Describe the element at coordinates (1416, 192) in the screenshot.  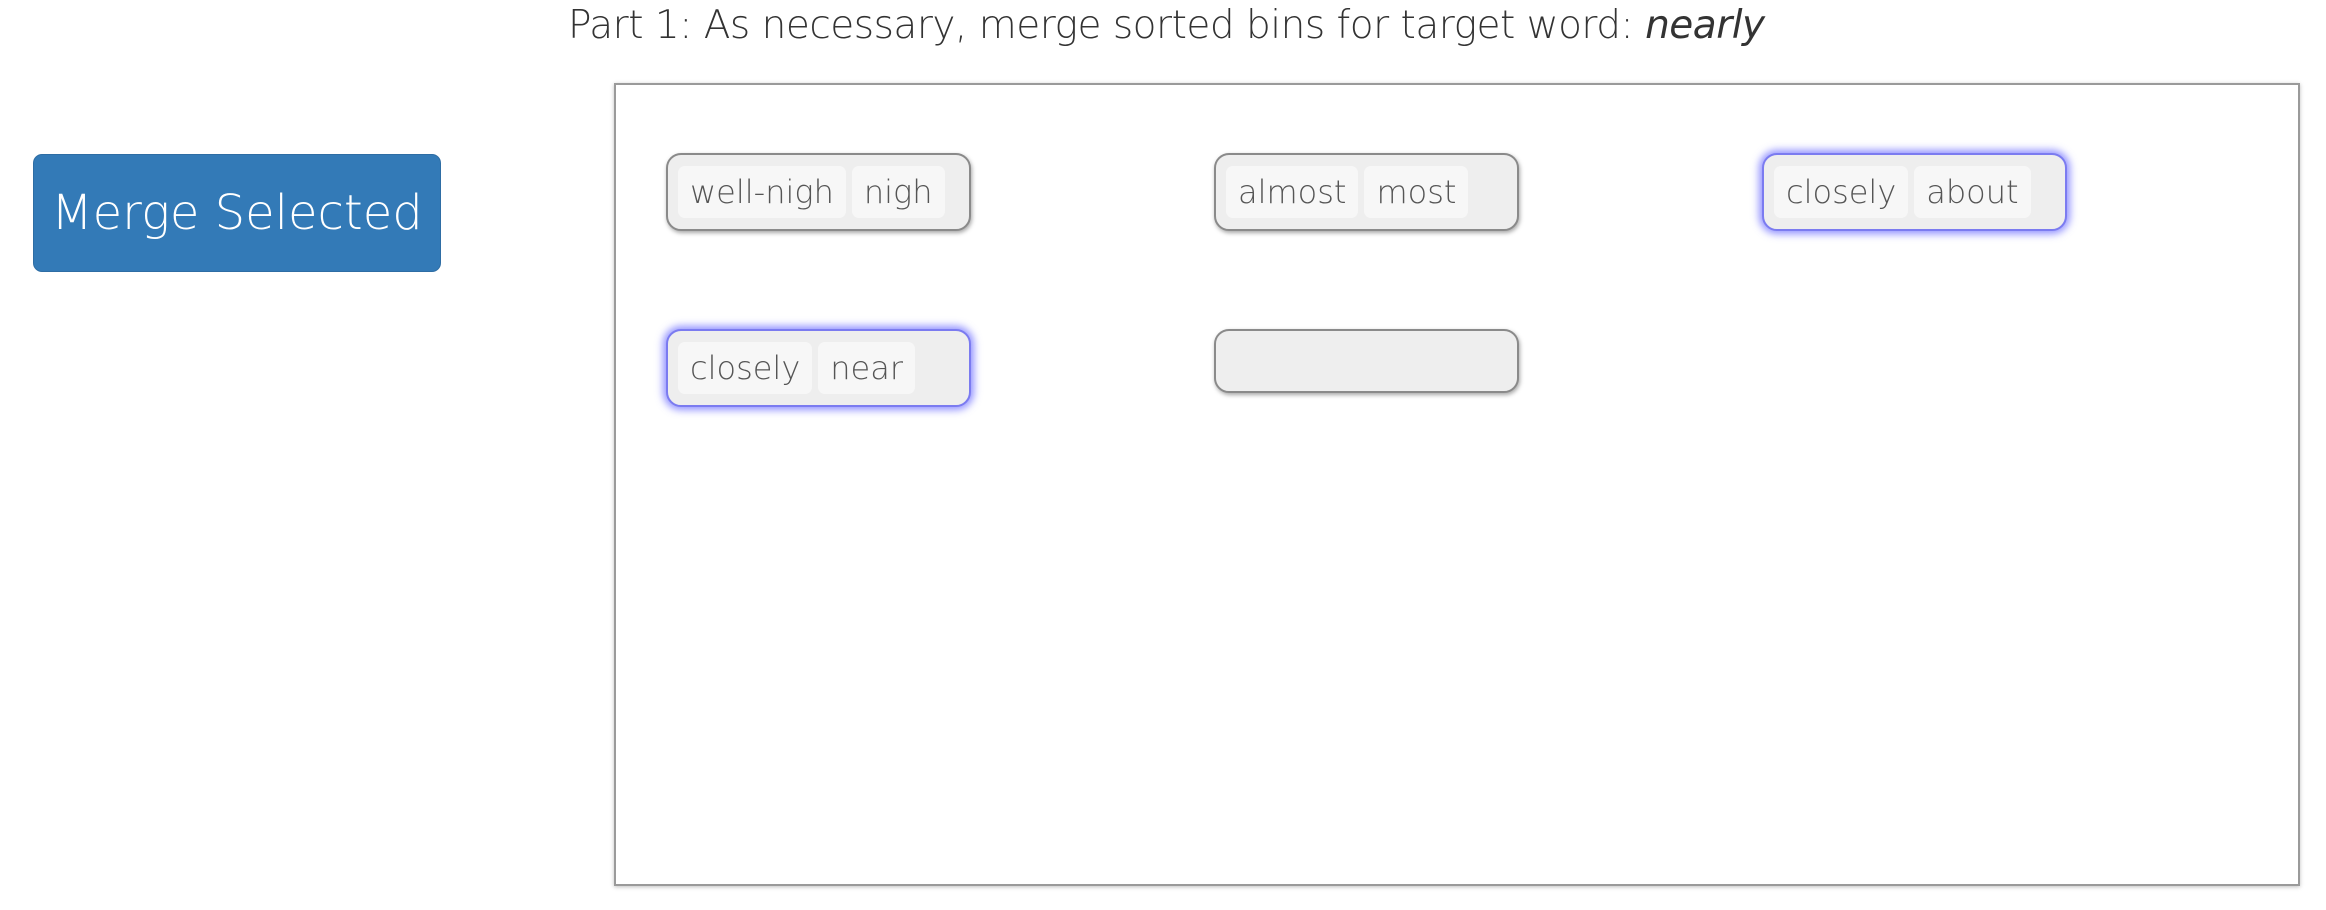
I see `word-chip: most` at that location.